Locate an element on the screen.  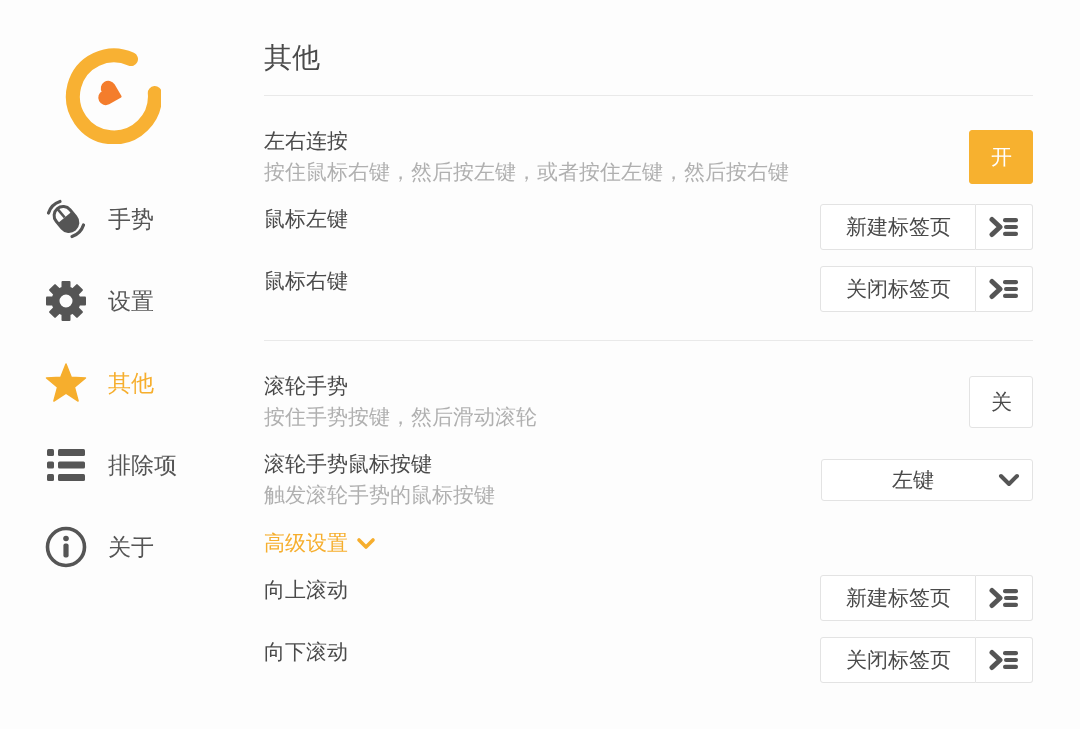
sidebar-item: 手势 is located at coordinates (98, 219).